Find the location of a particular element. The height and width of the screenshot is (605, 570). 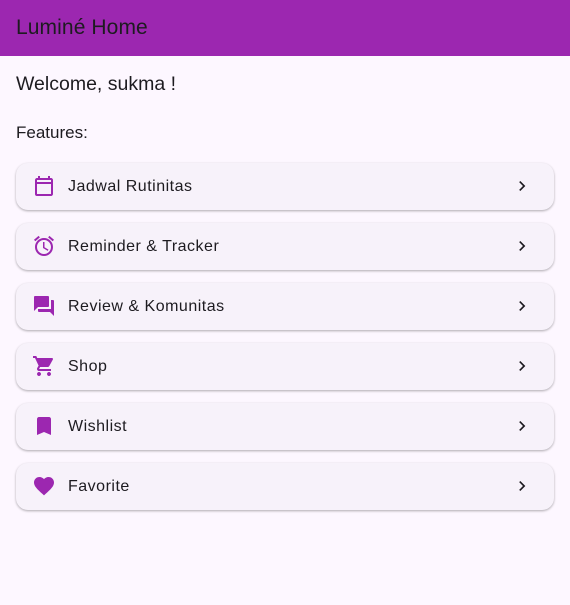

feature-label: Reminder & Tracker is located at coordinates (144, 246).